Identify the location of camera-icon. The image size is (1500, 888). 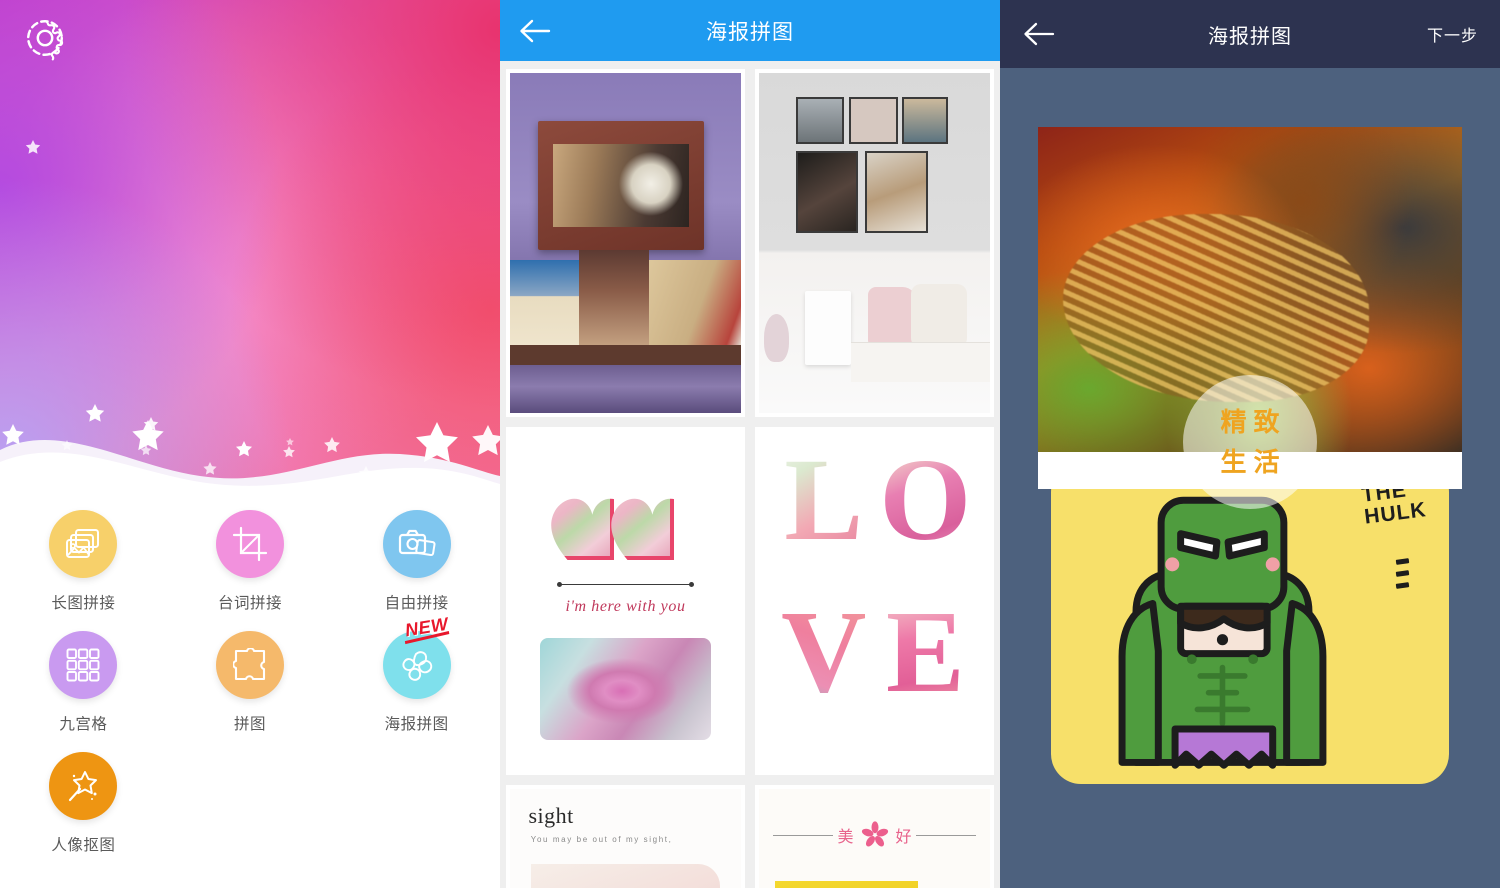
(417, 543).